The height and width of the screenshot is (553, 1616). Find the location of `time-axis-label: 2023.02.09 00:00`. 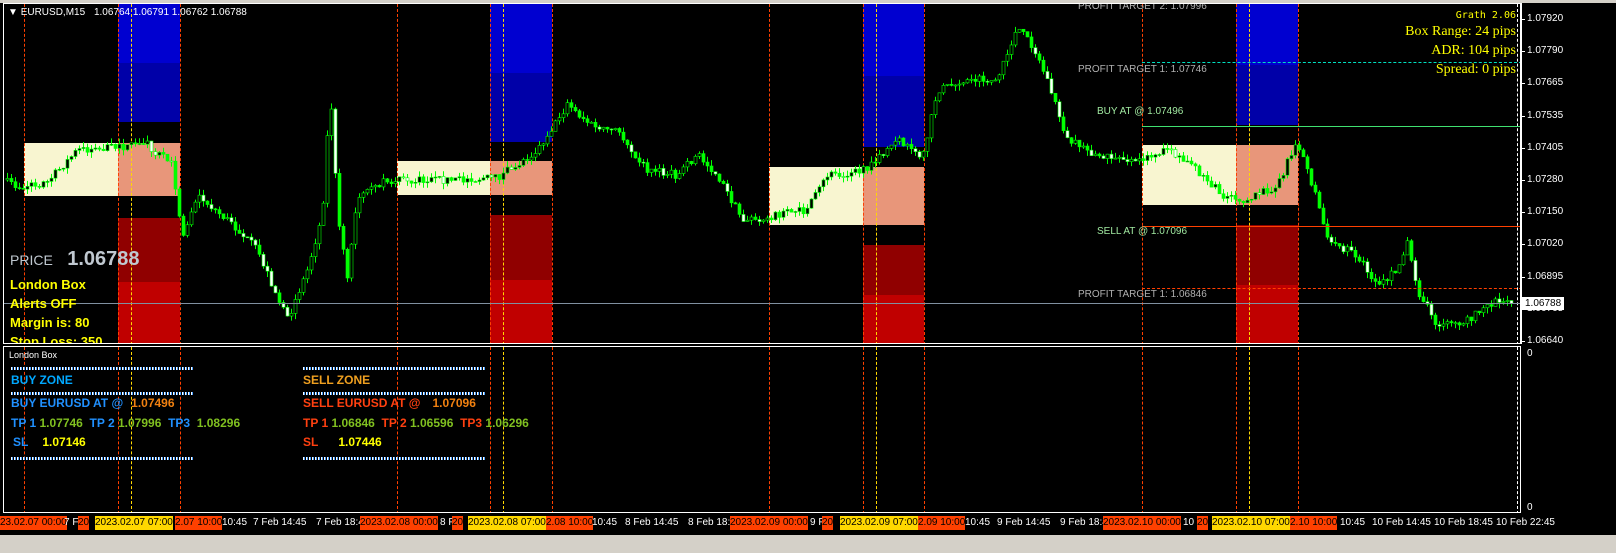

time-axis-label: 2023.02.09 00:00 is located at coordinates (769, 523).